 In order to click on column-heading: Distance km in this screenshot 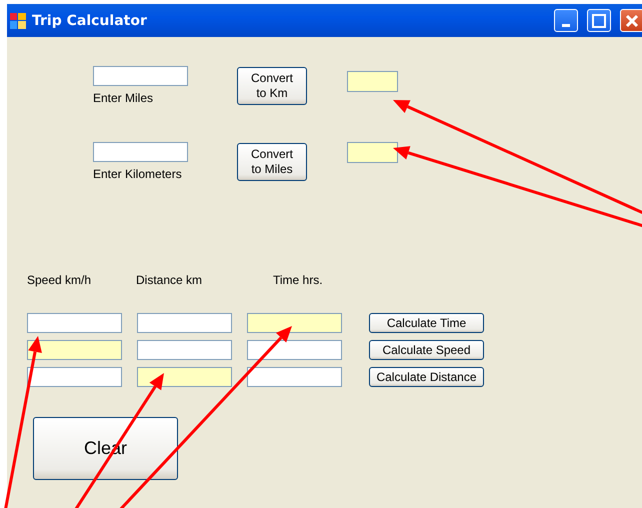, I will do `click(170, 280)`.